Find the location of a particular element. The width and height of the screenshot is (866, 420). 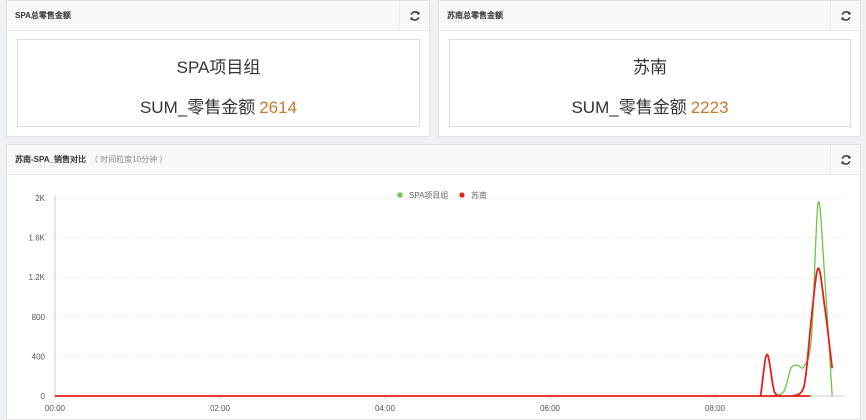

spa-kpi-card: SPA项目组 SUM_零售金额 2614 is located at coordinates (218, 83).